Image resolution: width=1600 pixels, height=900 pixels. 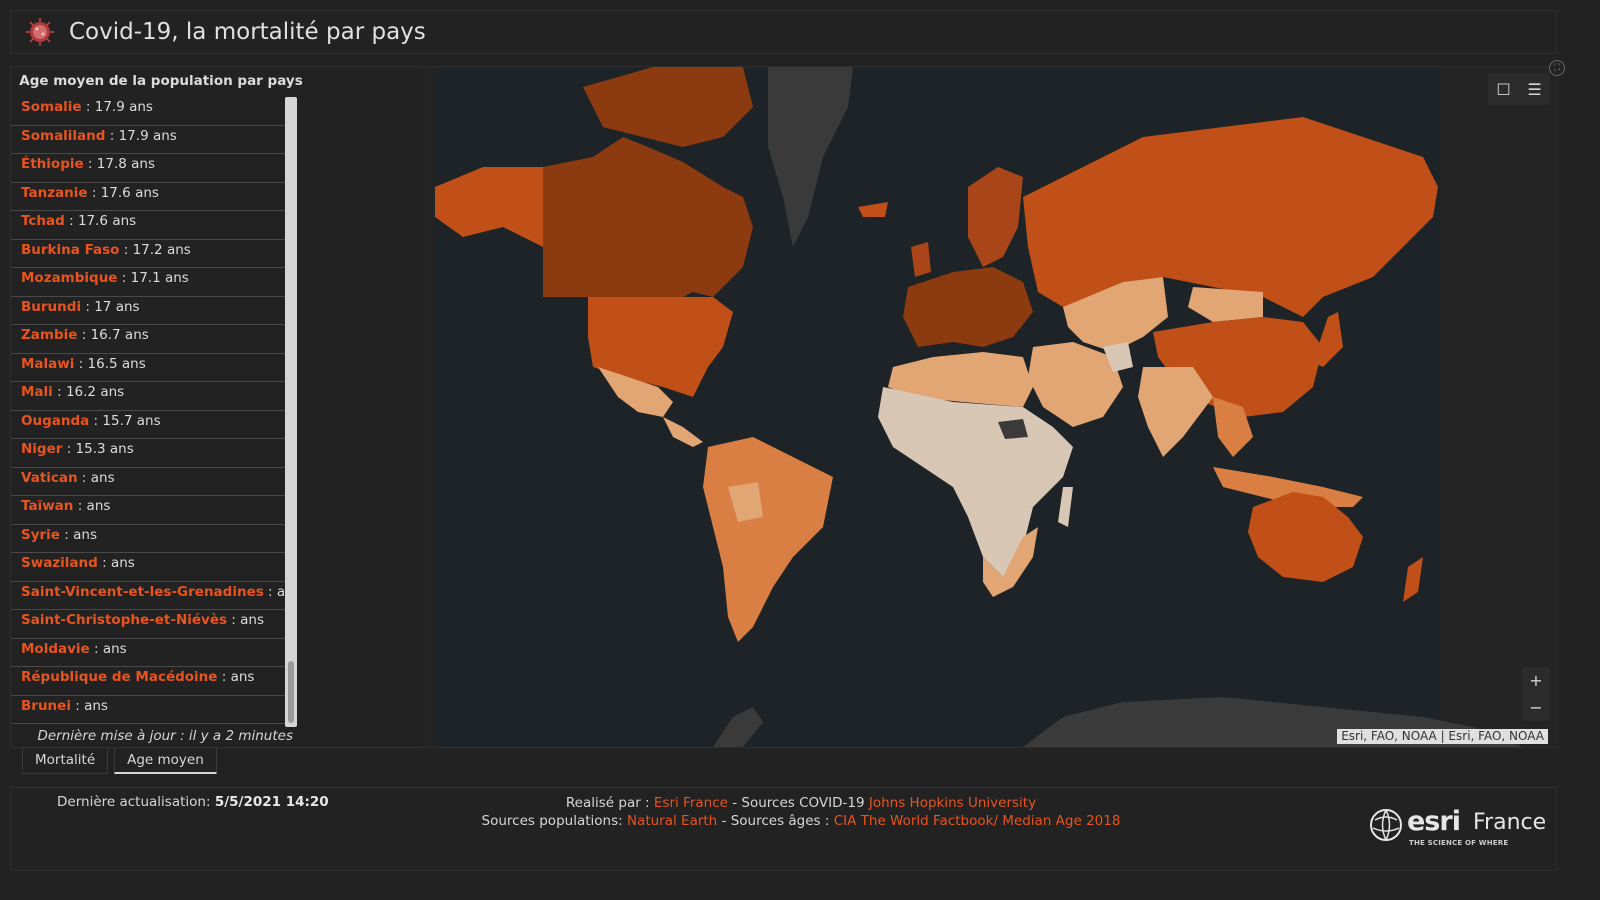 What do you see at coordinates (147, 249) in the screenshot?
I see `median-age-value: 17.2` at bounding box center [147, 249].